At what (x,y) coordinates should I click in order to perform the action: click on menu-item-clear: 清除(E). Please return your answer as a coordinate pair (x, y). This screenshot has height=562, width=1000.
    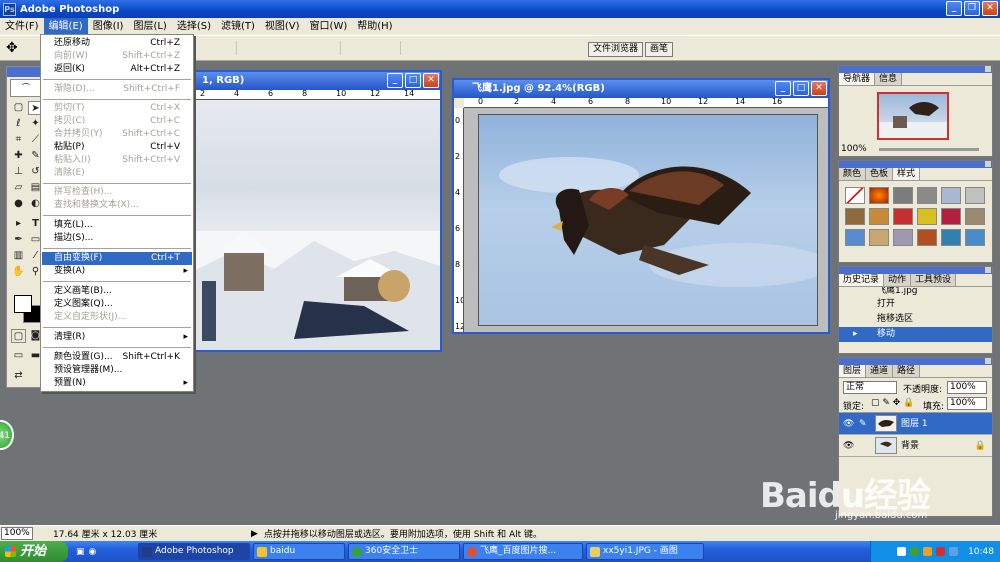
    Looking at the image, I should click on (117, 173).